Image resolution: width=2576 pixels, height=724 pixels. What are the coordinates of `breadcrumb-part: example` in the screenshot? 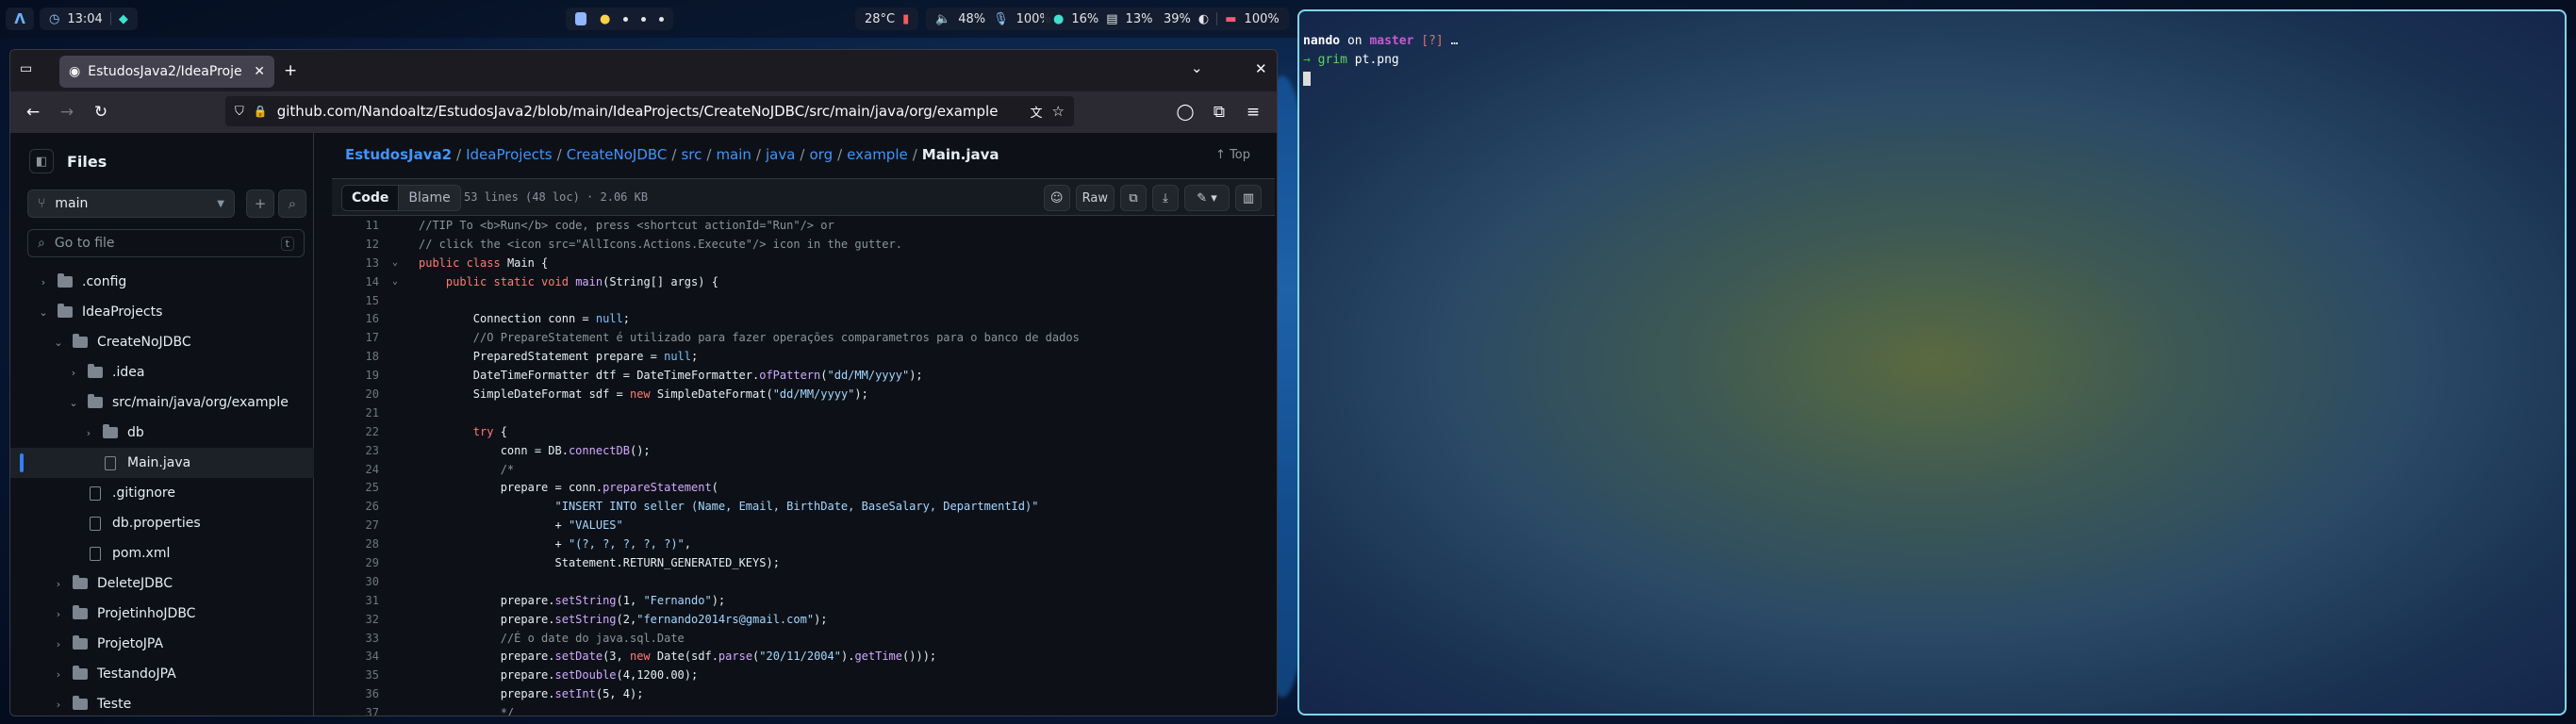 It's located at (877, 154).